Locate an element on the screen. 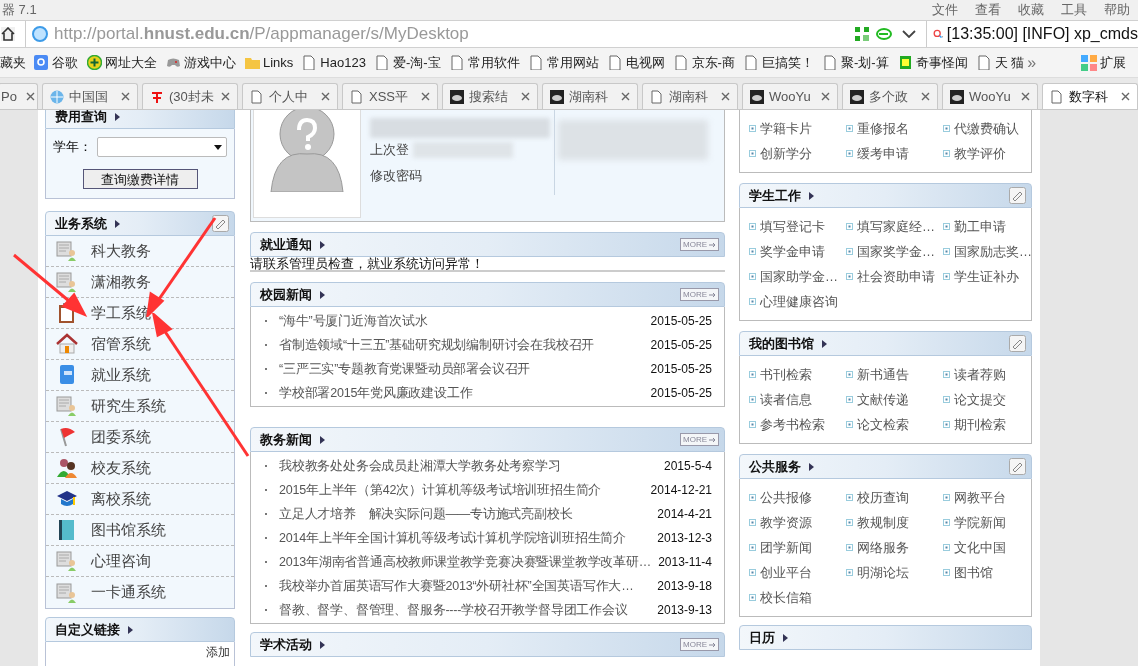 The image size is (1138, 666). bookmark-link: 京东-商 is located at coordinates (713, 62).